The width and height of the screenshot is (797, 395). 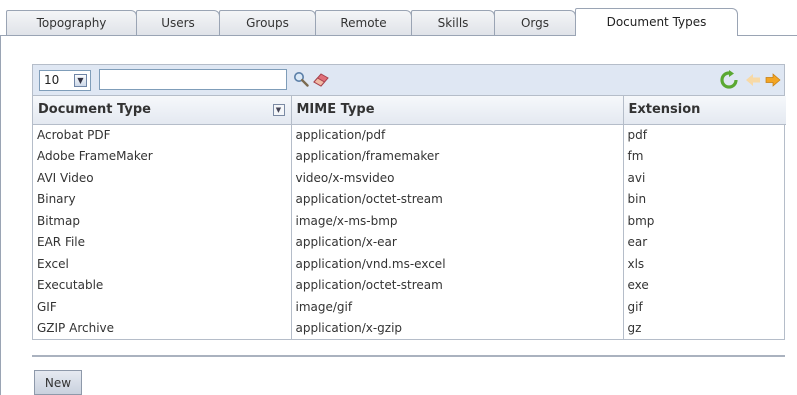 What do you see at coordinates (162, 199) in the screenshot?
I see `cell-document-type: Binary` at bounding box center [162, 199].